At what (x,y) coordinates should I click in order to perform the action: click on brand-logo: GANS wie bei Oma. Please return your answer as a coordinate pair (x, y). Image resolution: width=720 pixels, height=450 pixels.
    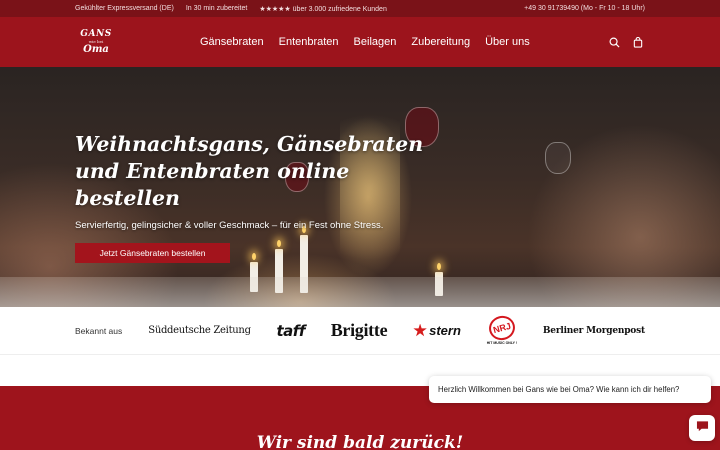
    Looking at the image, I should click on (96, 42).